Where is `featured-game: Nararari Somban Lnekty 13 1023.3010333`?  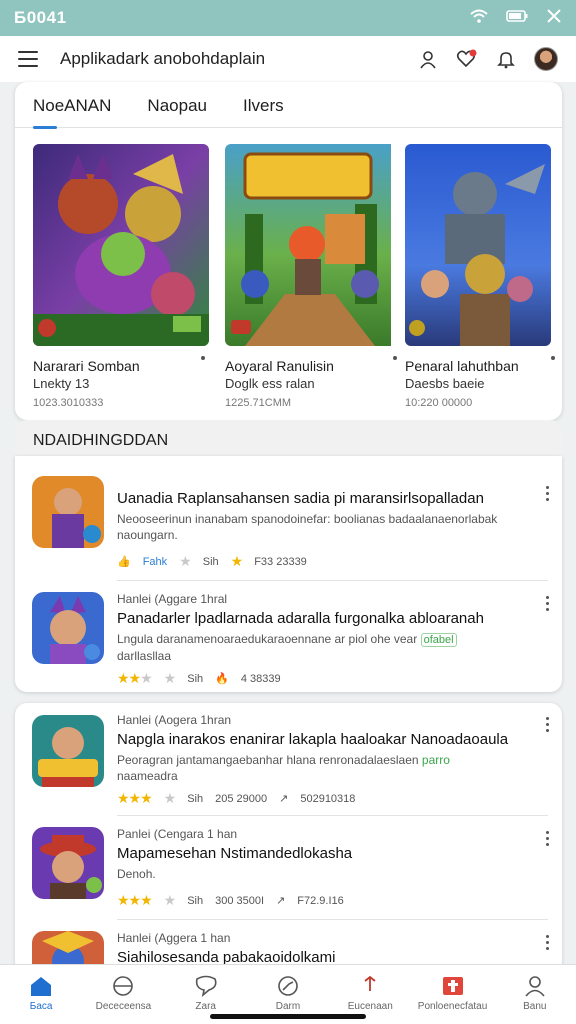 featured-game: Nararari Somban Lnekty 13 1023.3010333 is located at coordinates (121, 276).